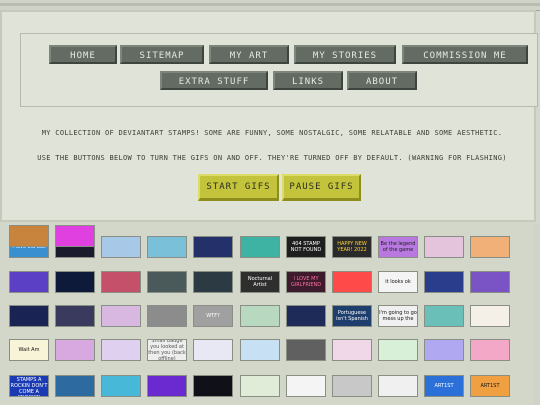  What do you see at coordinates (213, 386) in the screenshot?
I see `sparkle-stamp` at bounding box center [213, 386].